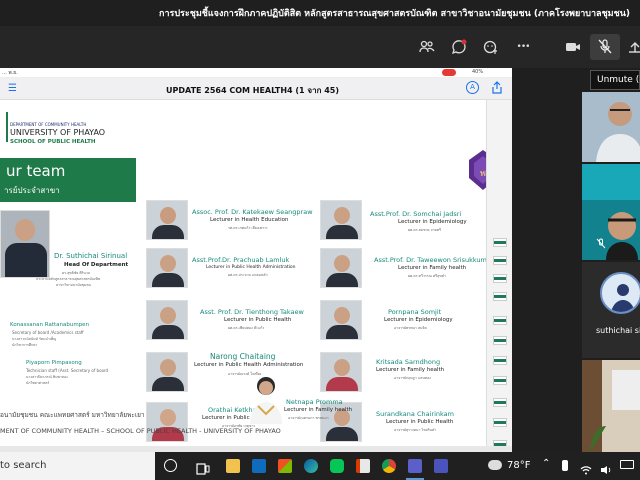  What do you see at coordinates (320, 466) in the screenshot?
I see `taskbar: to search 78°F ⌃` at bounding box center [320, 466].